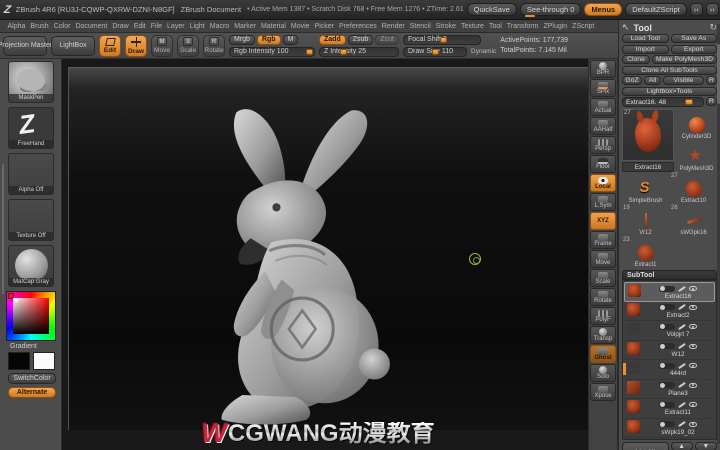 The height and width of the screenshot is (450, 720). I want to click on refresh-icon: ↻, so click(713, 27).